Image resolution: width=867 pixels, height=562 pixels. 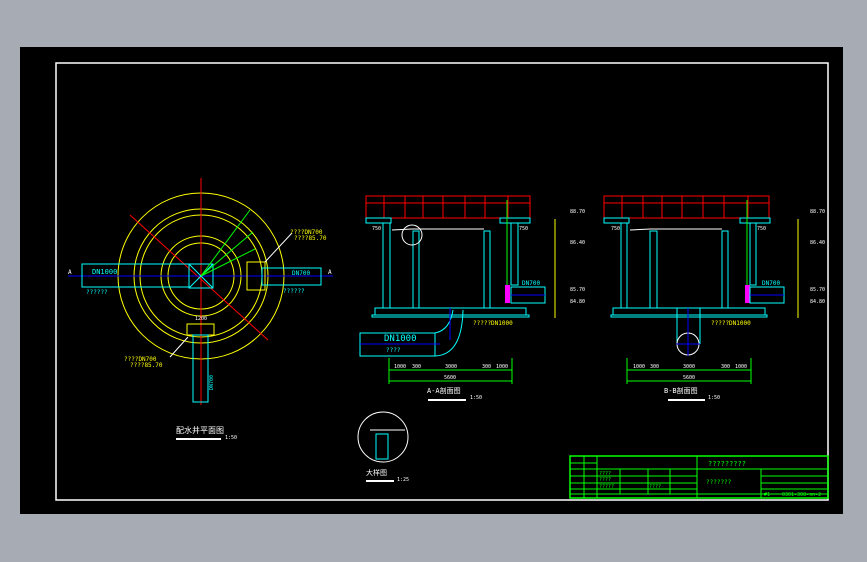 I want to click on aa-level-3: 85.70, so click(x=577, y=290).